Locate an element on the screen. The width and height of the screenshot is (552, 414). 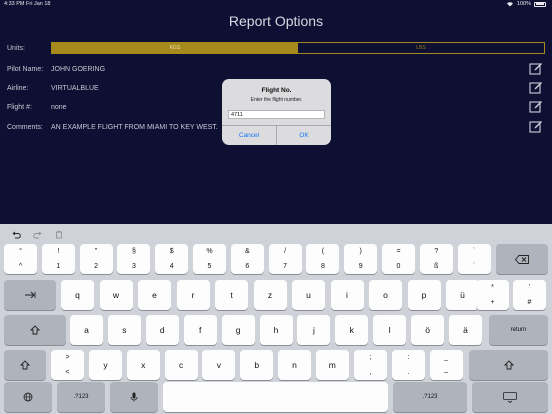
paste-icon is located at coordinates (59, 234).